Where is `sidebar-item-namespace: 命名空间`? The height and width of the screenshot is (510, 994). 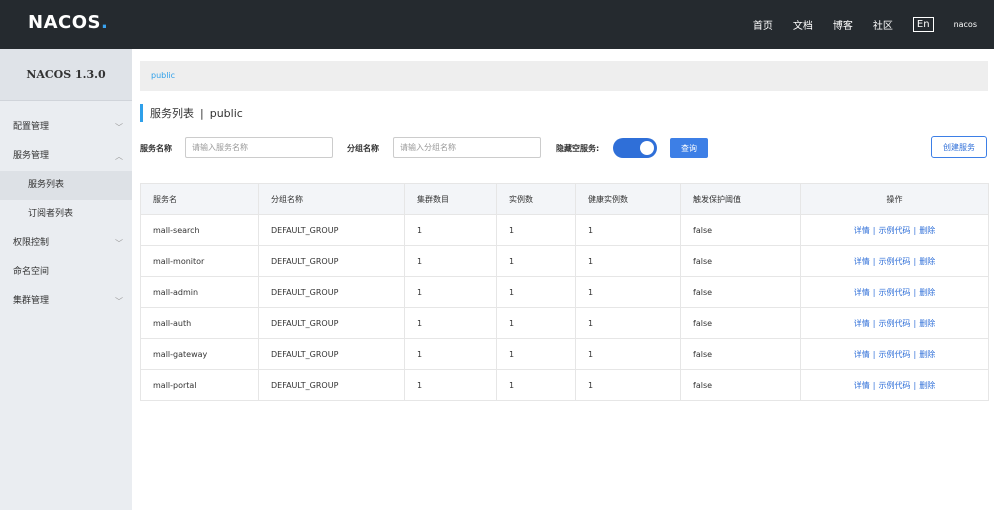 sidebar-item-namespace: 命名空间 is located at coordinates (66, 272).